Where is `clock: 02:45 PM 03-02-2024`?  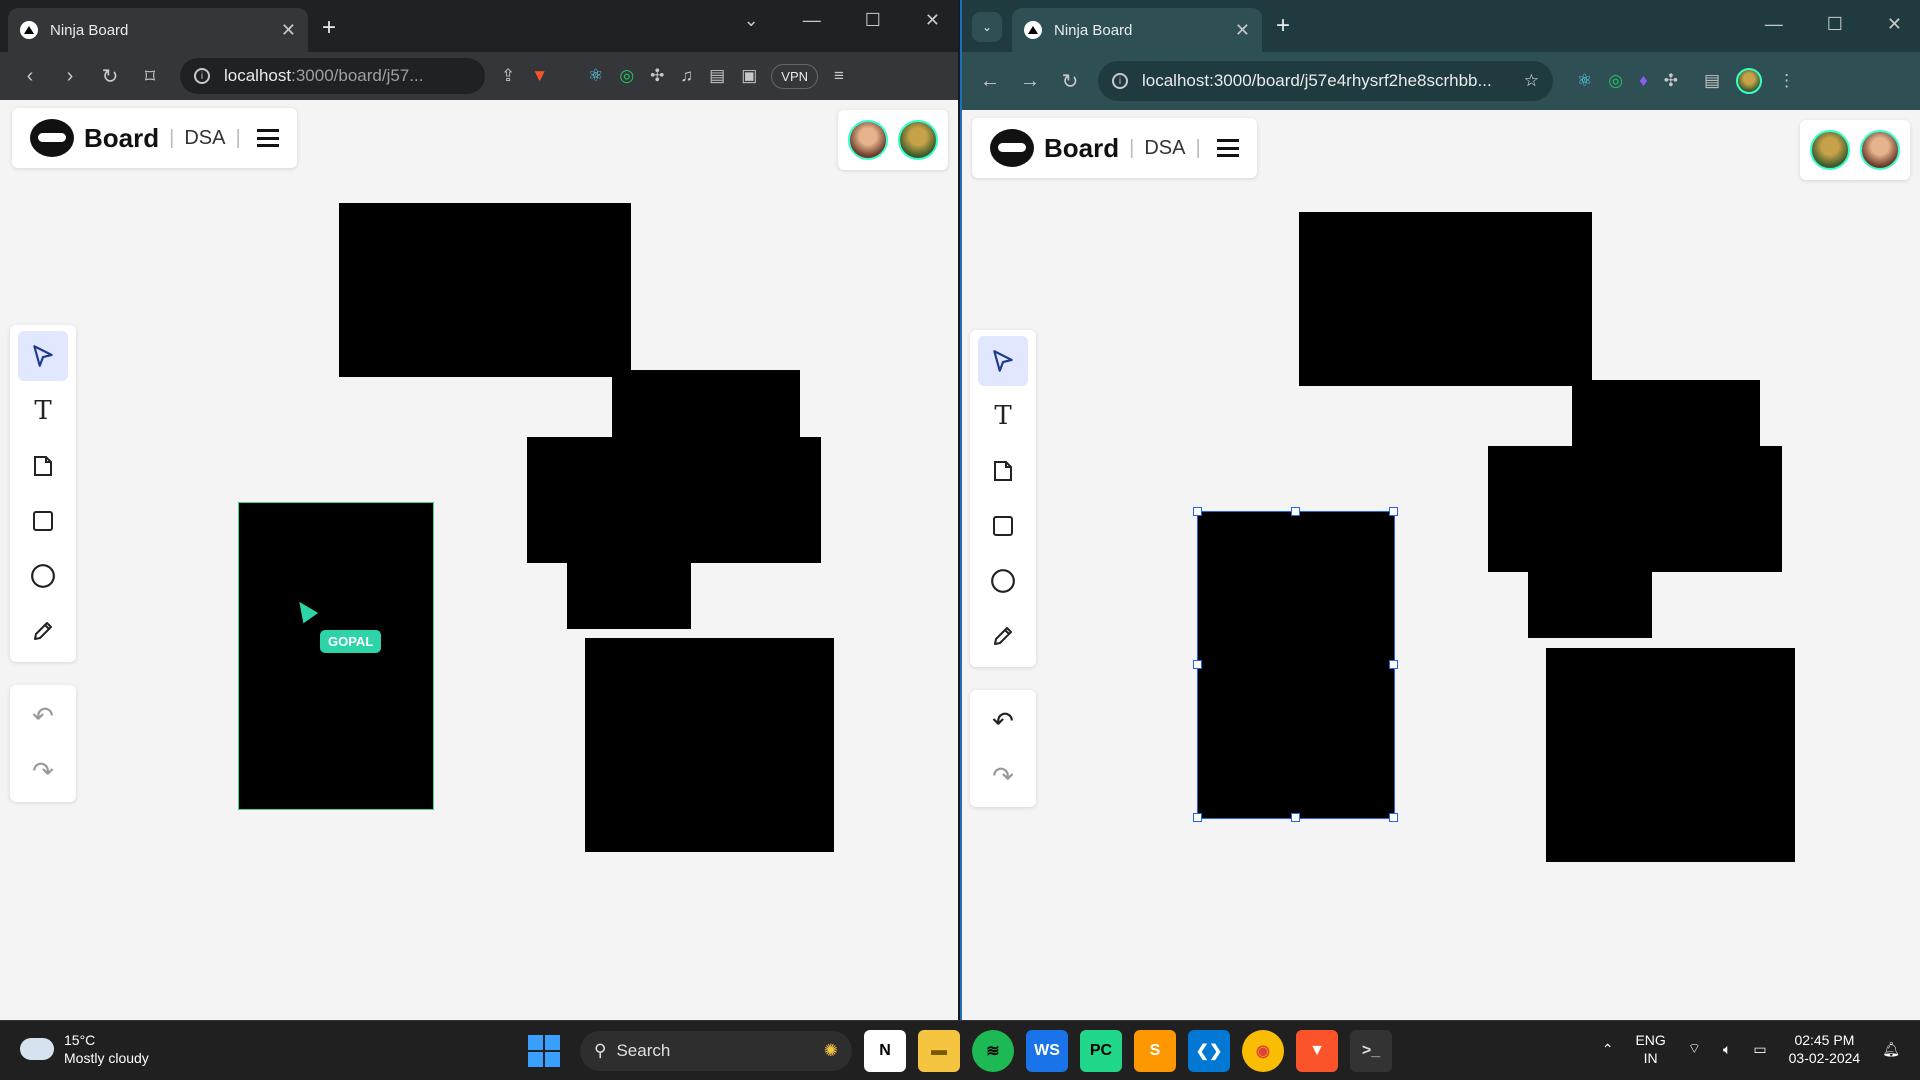
clock: 02:45 PM 03-02-2024 is located at coordinates (1825, 1049).